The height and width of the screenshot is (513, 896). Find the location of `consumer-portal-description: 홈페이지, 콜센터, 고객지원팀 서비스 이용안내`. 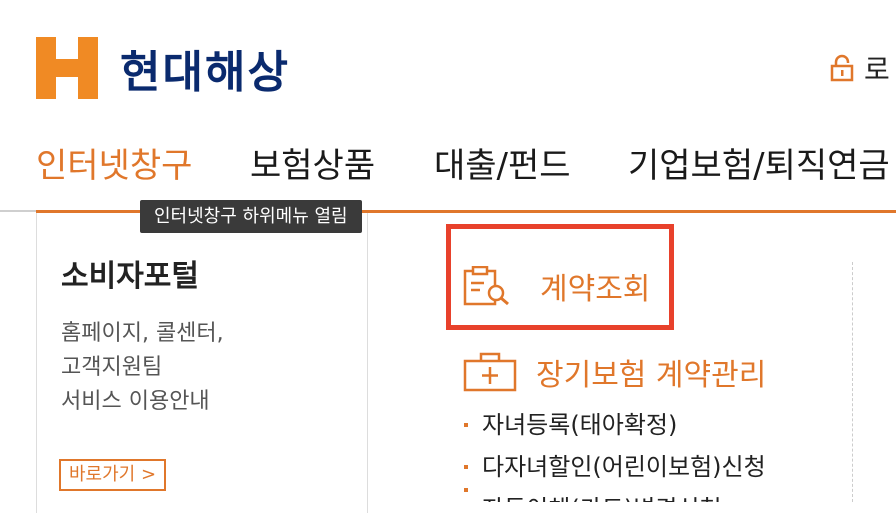

consumer-portal-description: 홈페이지, 콜센터, 고객지원팀 서비스 이용안내 is located at coordinates (142, 368).